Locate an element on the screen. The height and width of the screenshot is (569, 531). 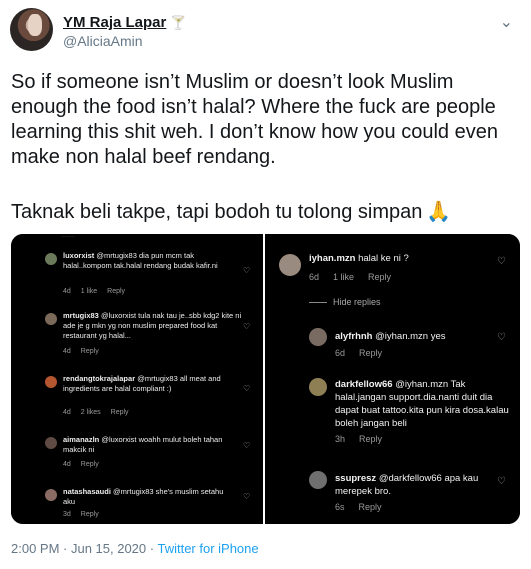
pray-emoji: 🙏 is located at coordinates (439, 212).